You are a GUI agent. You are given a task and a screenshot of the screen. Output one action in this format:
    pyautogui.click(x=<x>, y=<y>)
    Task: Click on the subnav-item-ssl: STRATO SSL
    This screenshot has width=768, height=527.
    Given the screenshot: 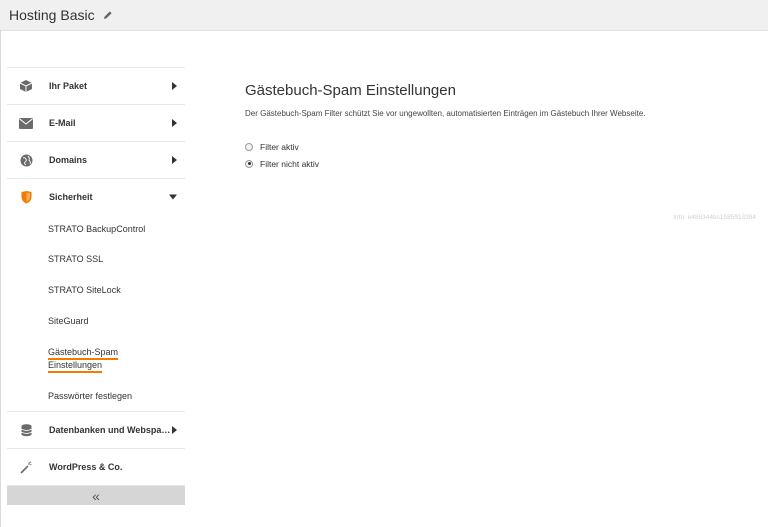 What is the action you would take?
    pyautogui.click(x=96, y=249)
    